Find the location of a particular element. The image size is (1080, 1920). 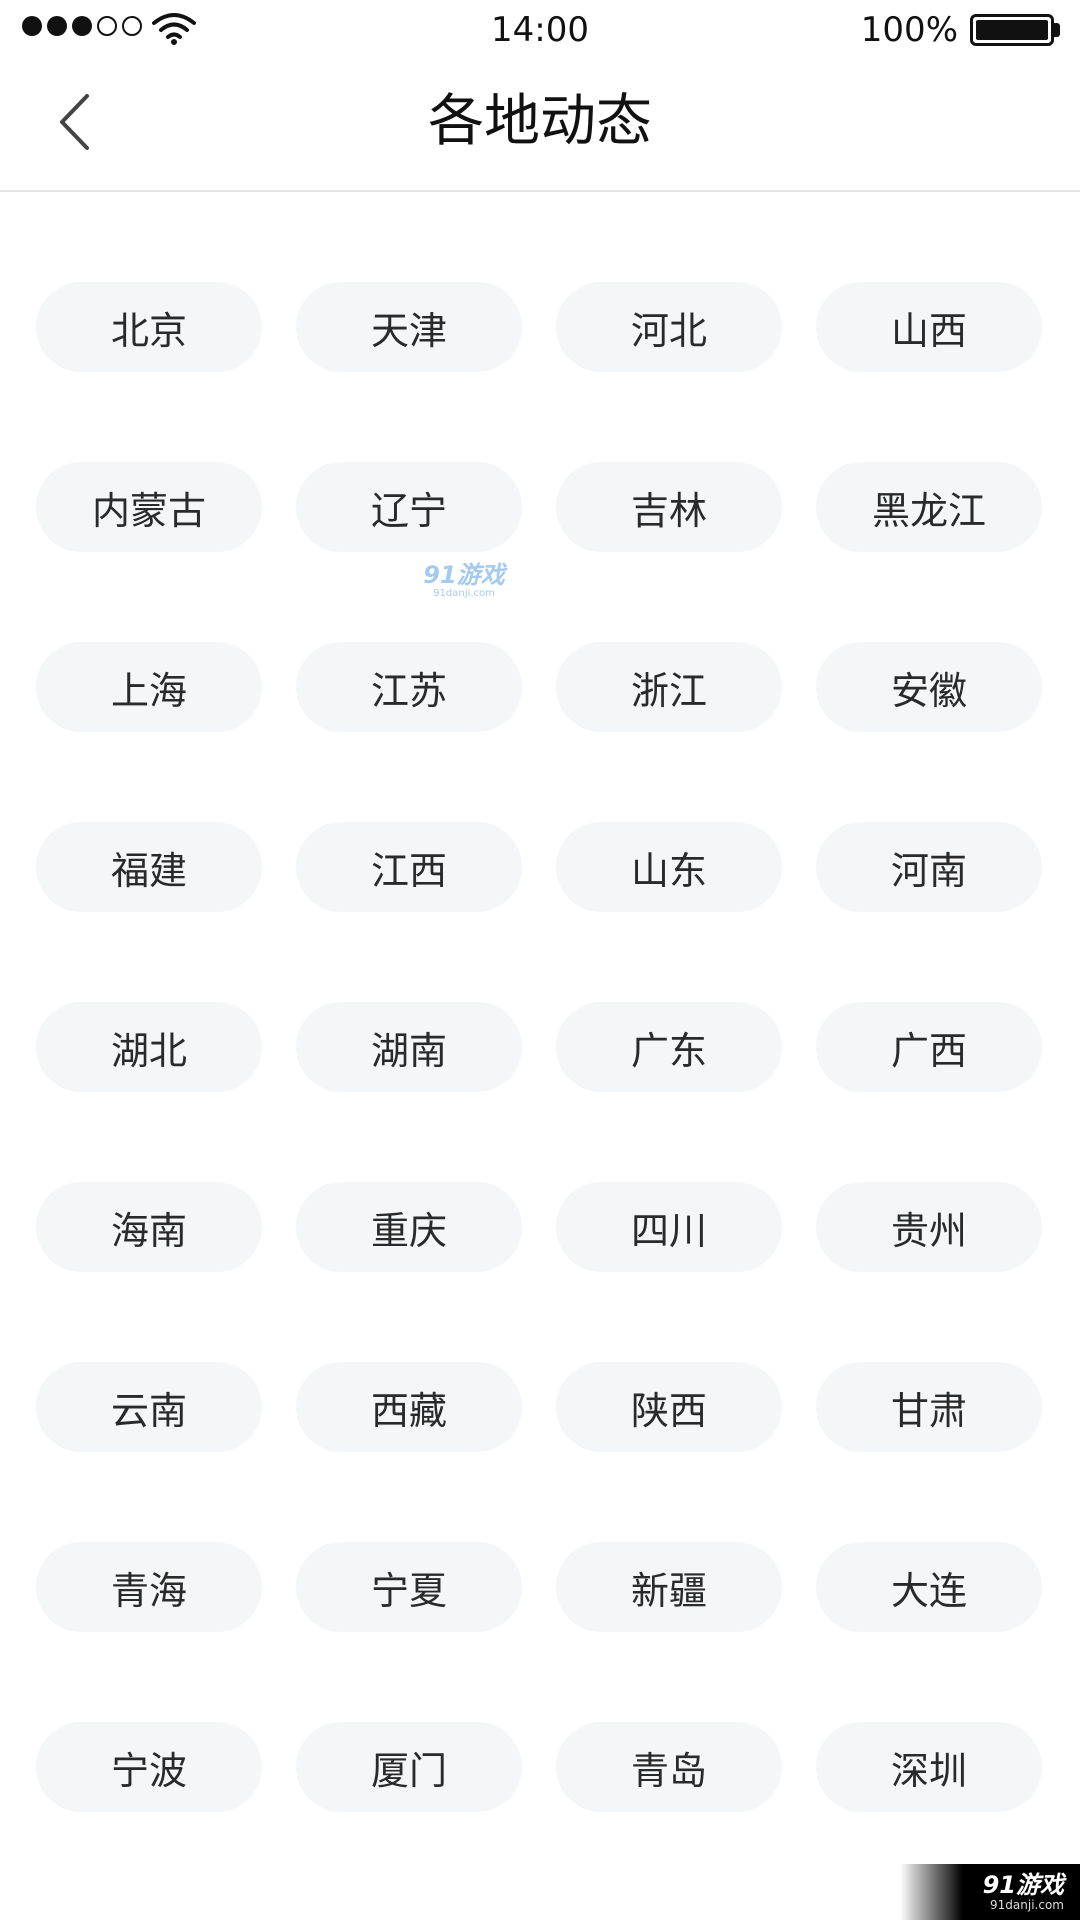

region-chip: 吉林 is located at coordinates (669, 507).